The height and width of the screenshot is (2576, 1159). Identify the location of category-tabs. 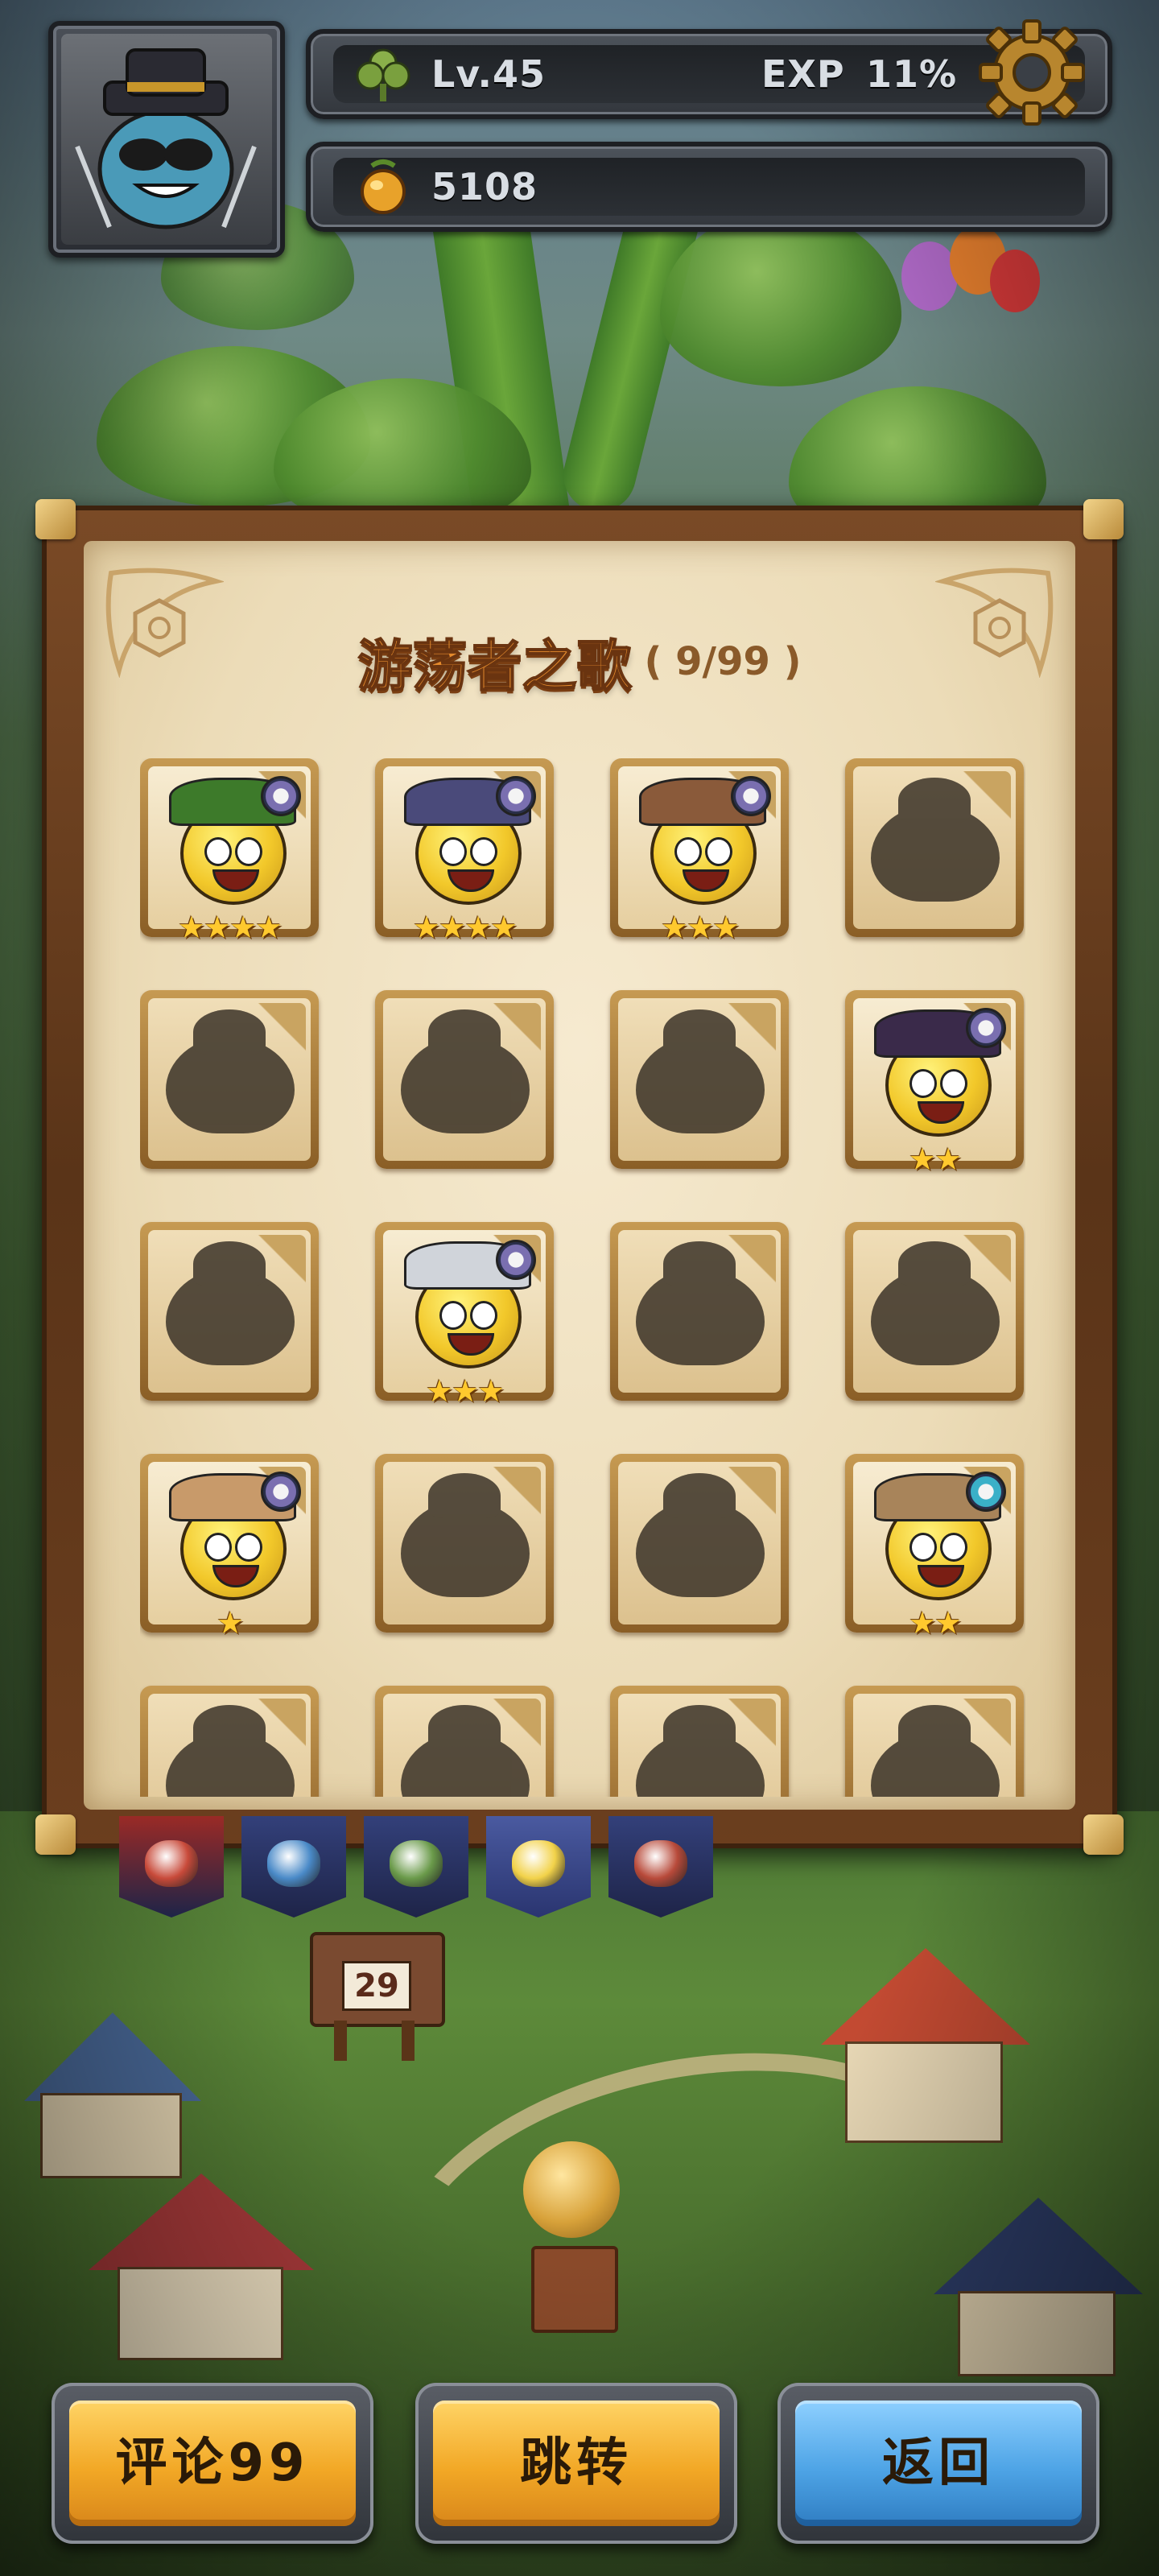
(417, 1876).